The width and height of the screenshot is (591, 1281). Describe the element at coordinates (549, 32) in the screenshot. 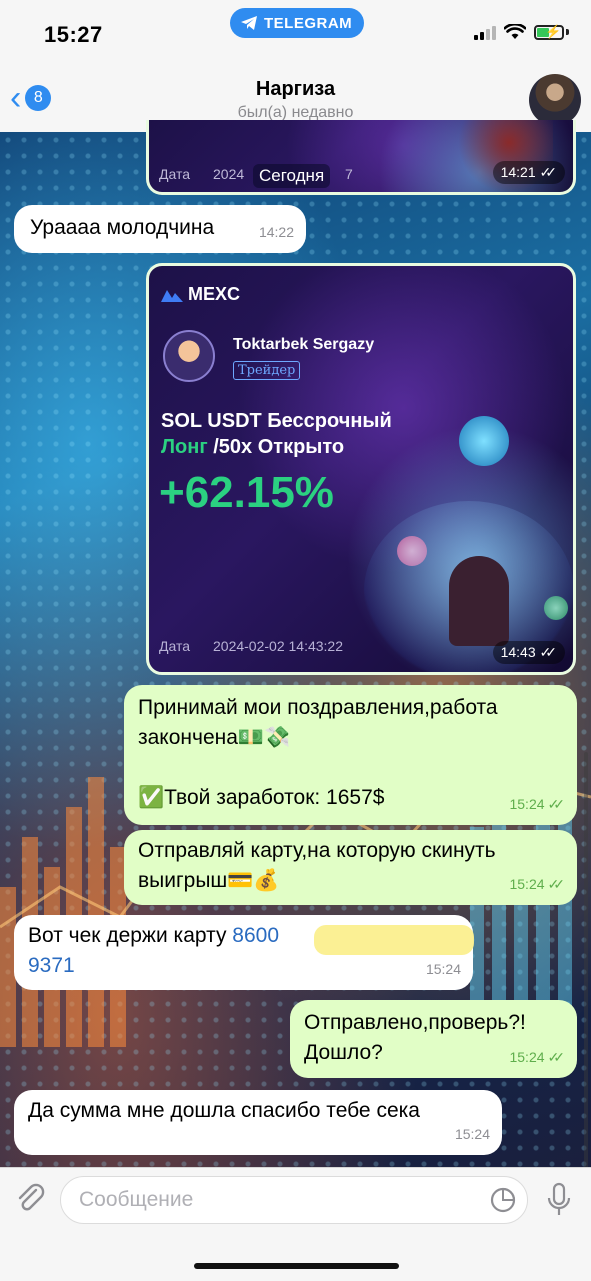

I see `battery-icon: ⚡` at that location.